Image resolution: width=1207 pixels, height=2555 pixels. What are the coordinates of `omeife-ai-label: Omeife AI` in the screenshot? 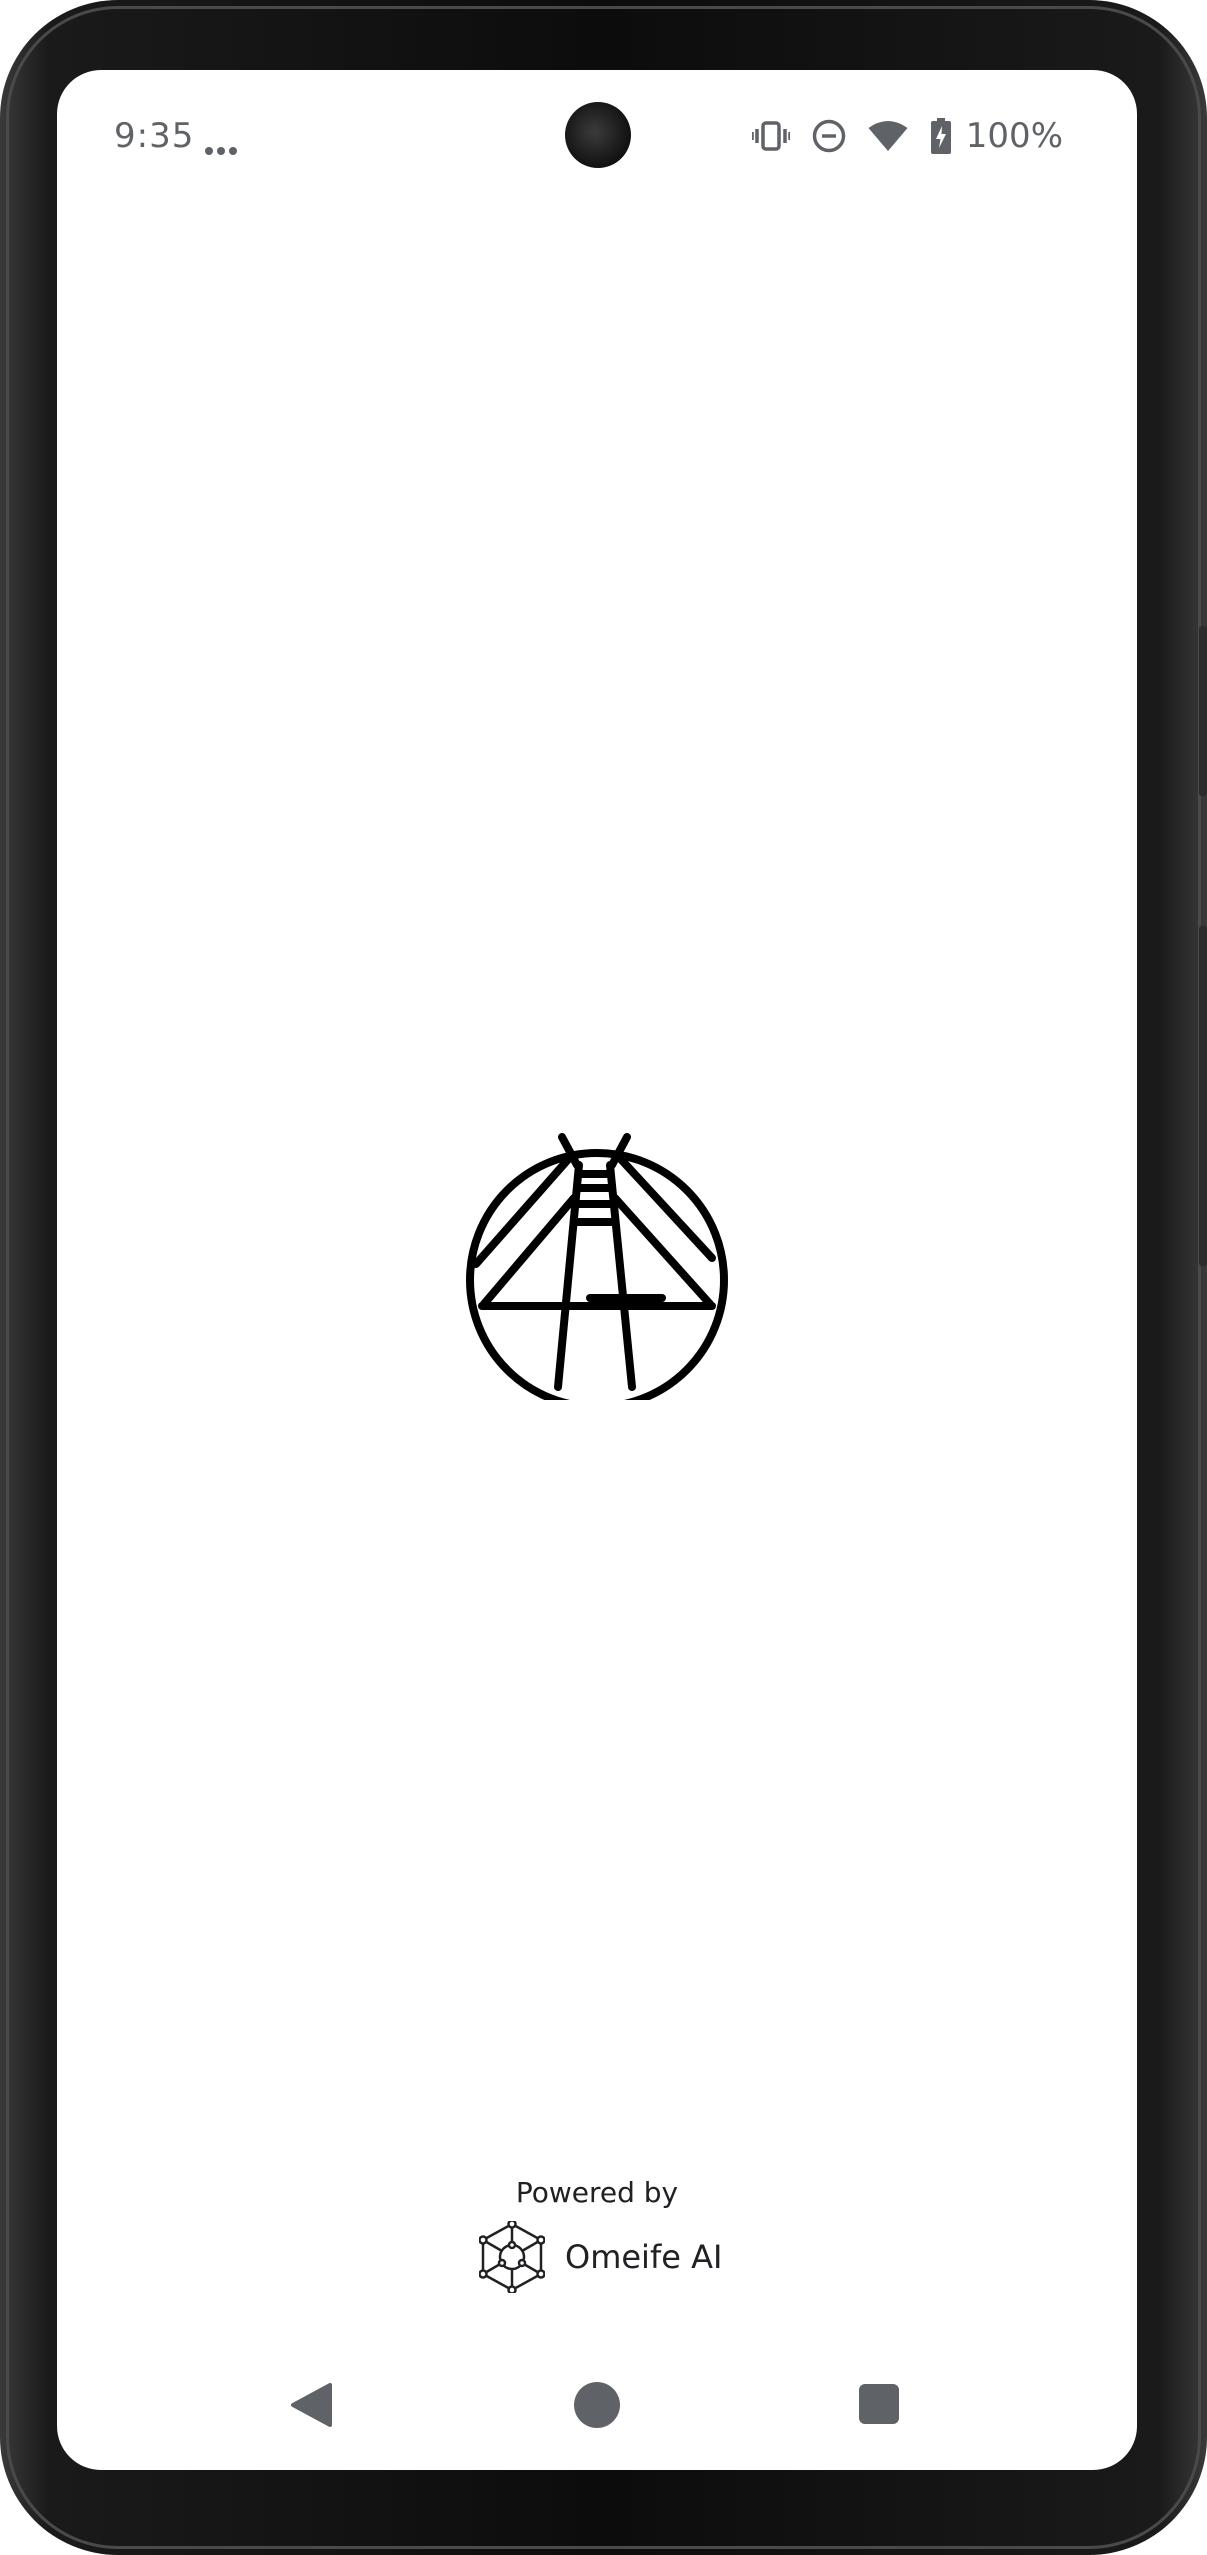 It's located at (644, 2257).